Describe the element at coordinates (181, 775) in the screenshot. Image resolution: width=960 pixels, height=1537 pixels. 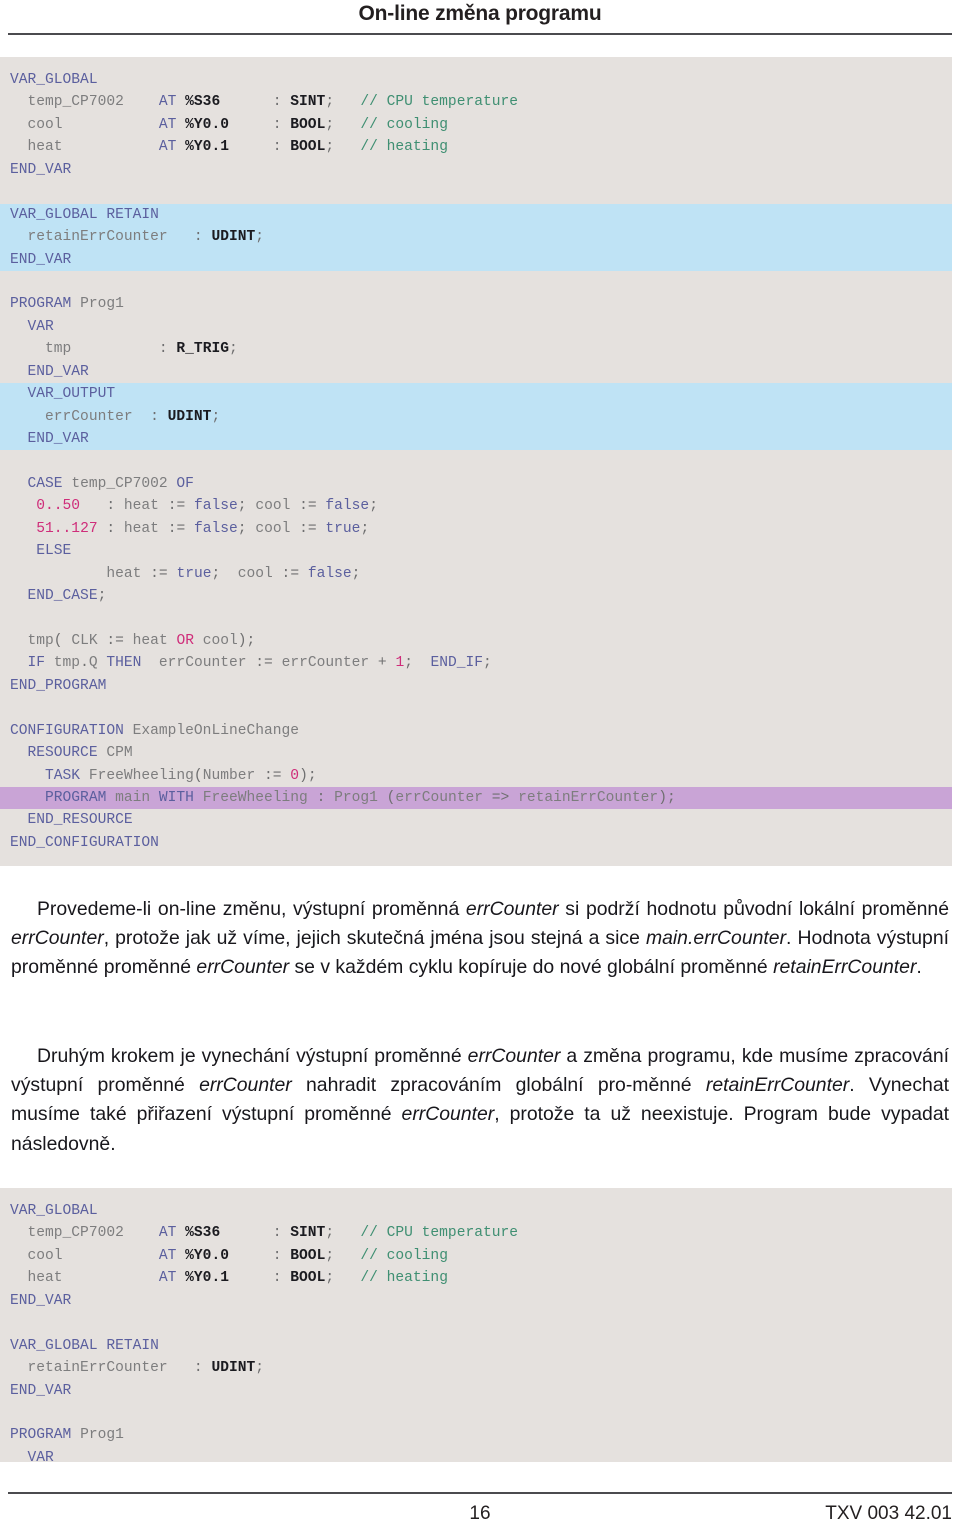
I see `code-line: TASK FreeWheeling(Number := 0);` at that location.